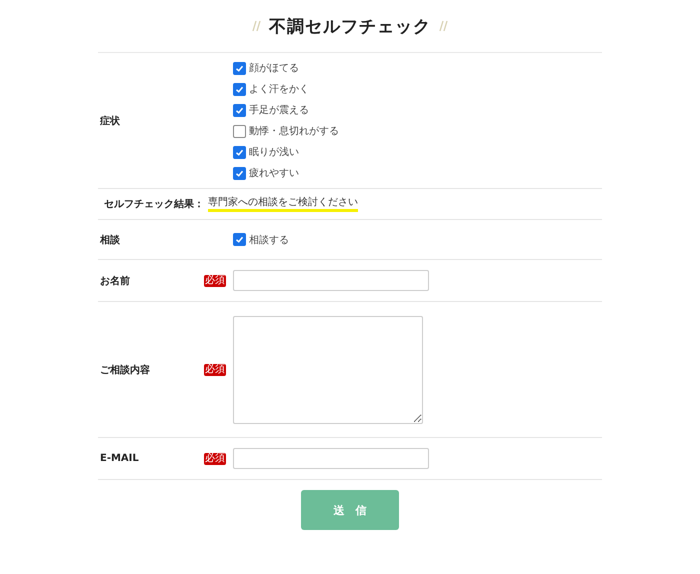  Describe the element at coordinates (274, 152) in the screenshot. I see `checkbox-label: 眠りが浅い` at that location.